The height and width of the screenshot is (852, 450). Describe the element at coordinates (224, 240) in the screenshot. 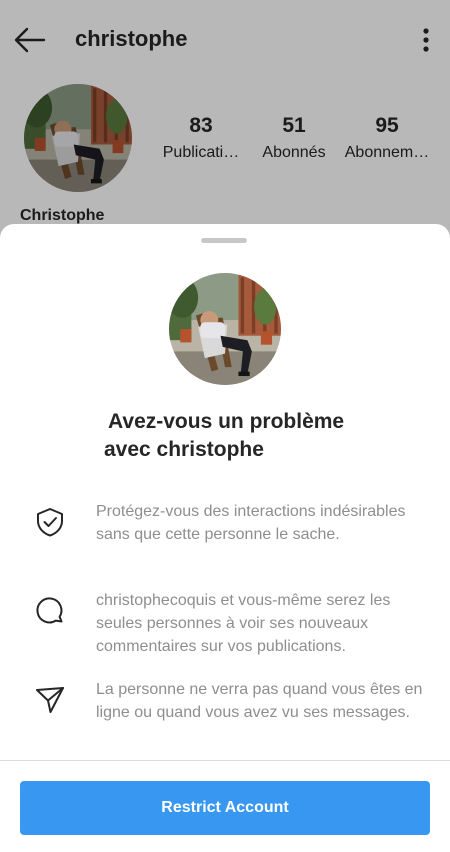

I see `sheet-drag-handle` at that location.